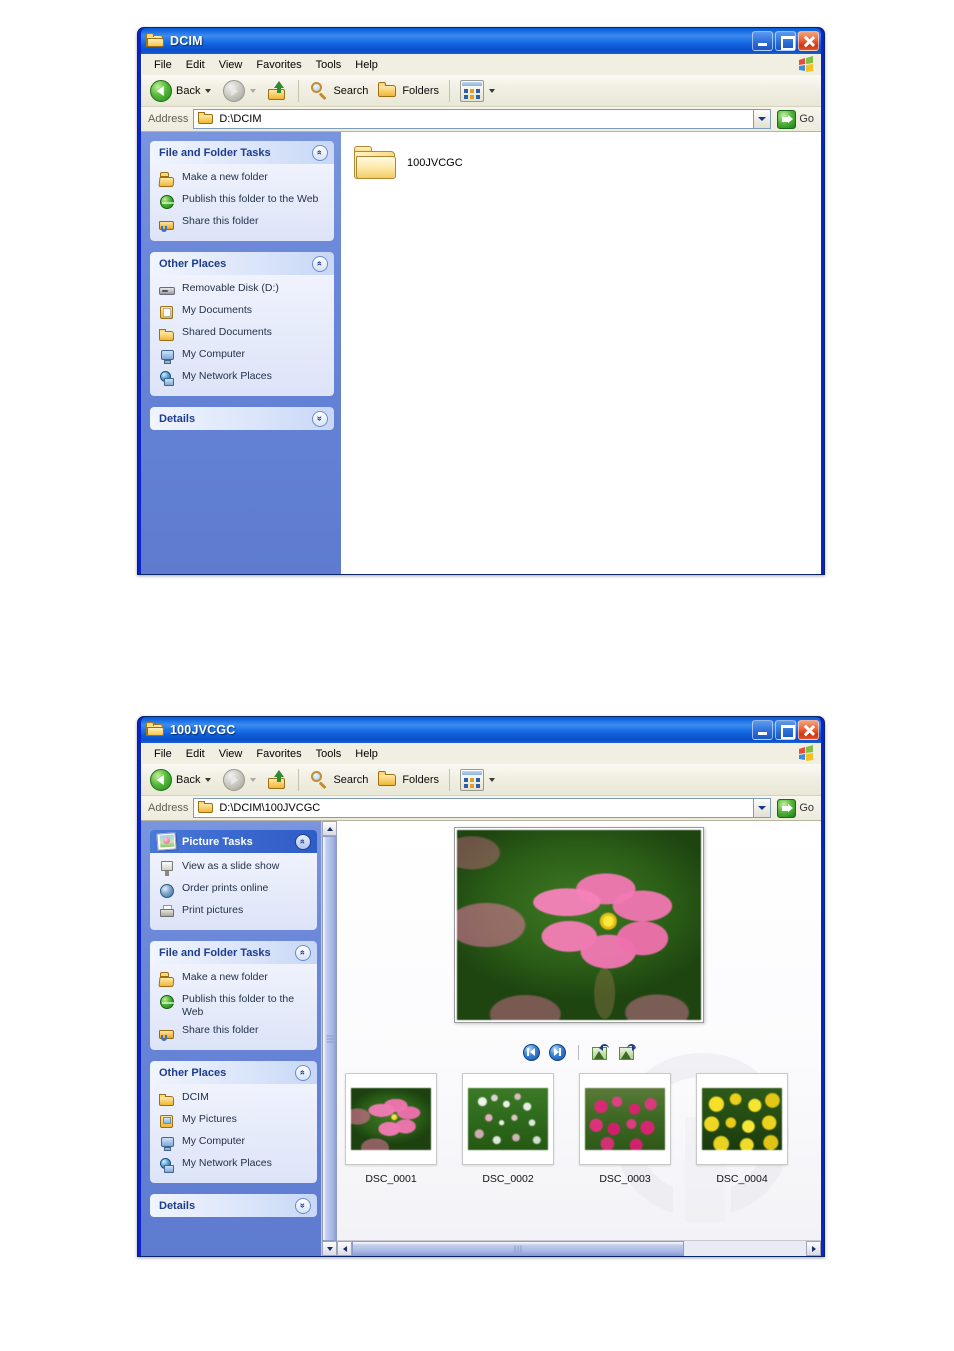  Describe the element at coordinates (579, 925) in the screenshot. I see `preview-frame` at that location.